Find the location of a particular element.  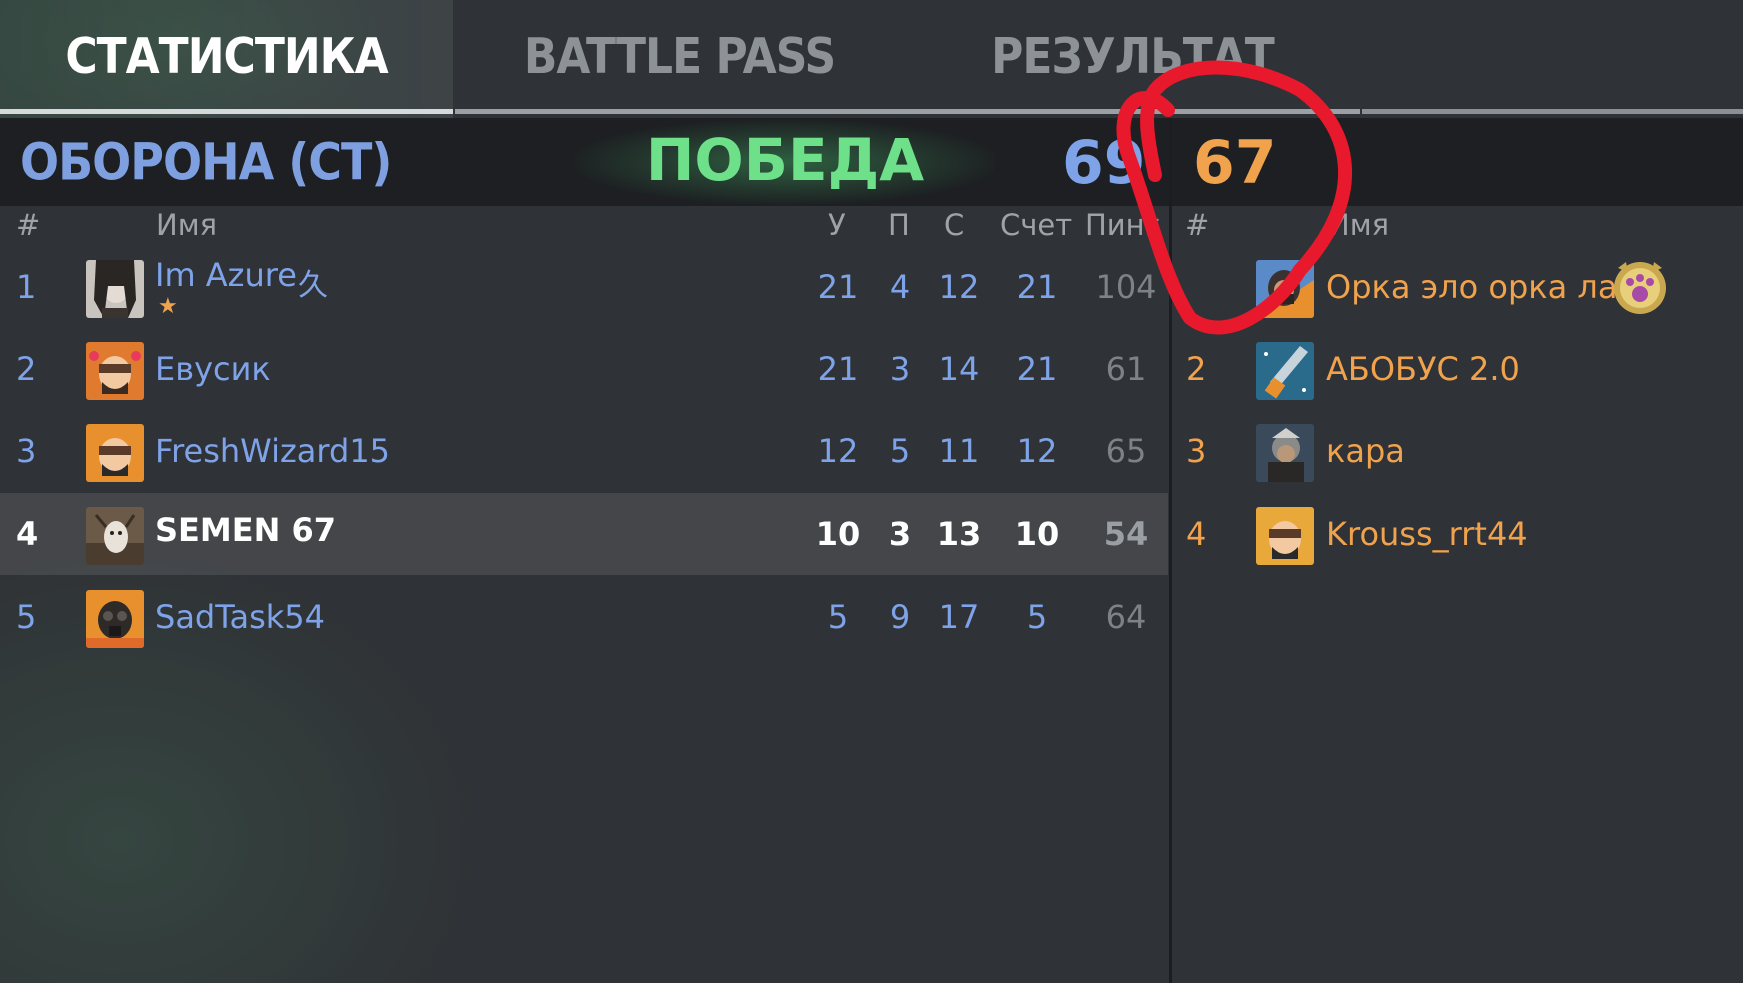

match-result: ПОБЕДА is located at coordinates (785, 160).